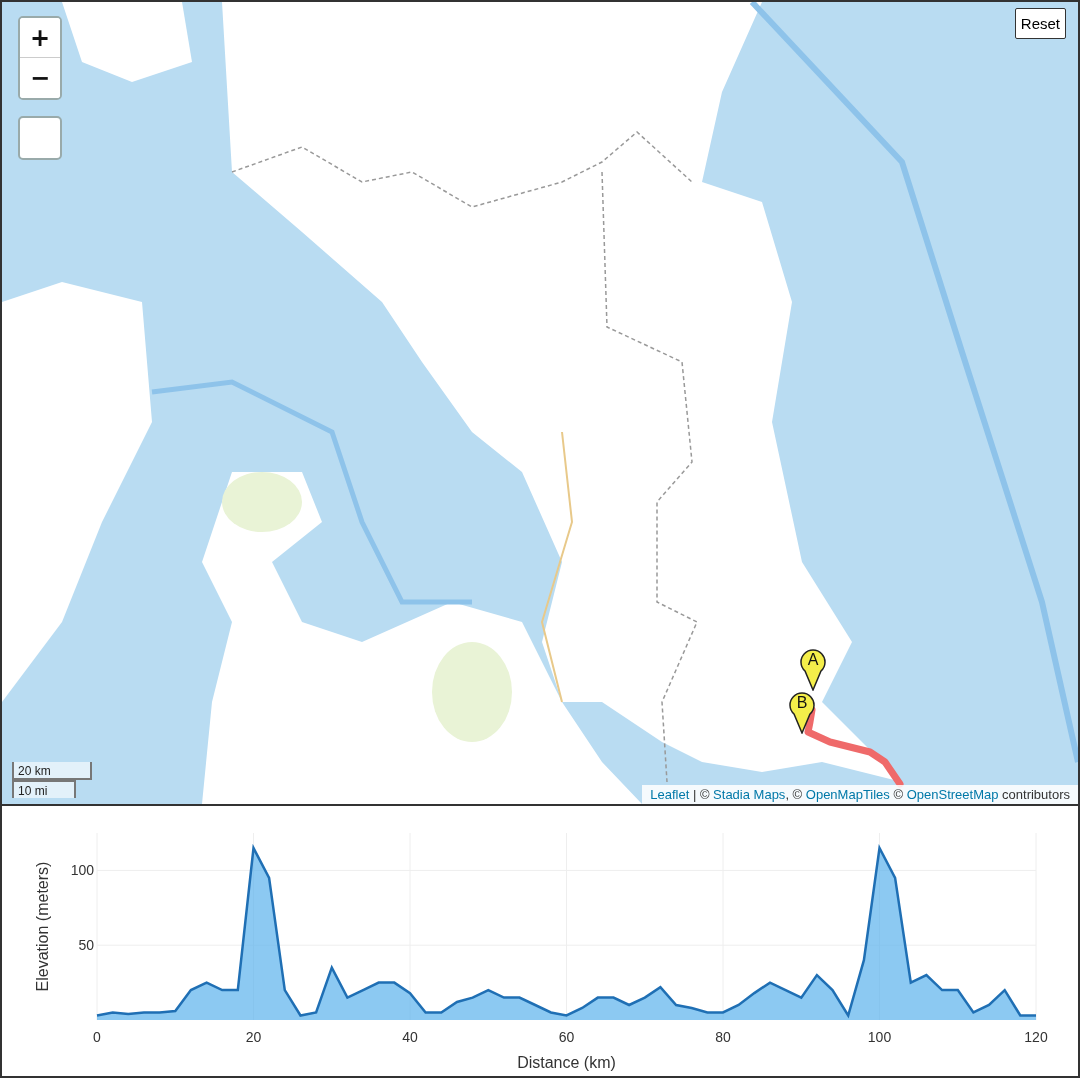  Describe the element at coordinates (82, 870) in the screenshot. I see `y-tick-label: 100` at that location.